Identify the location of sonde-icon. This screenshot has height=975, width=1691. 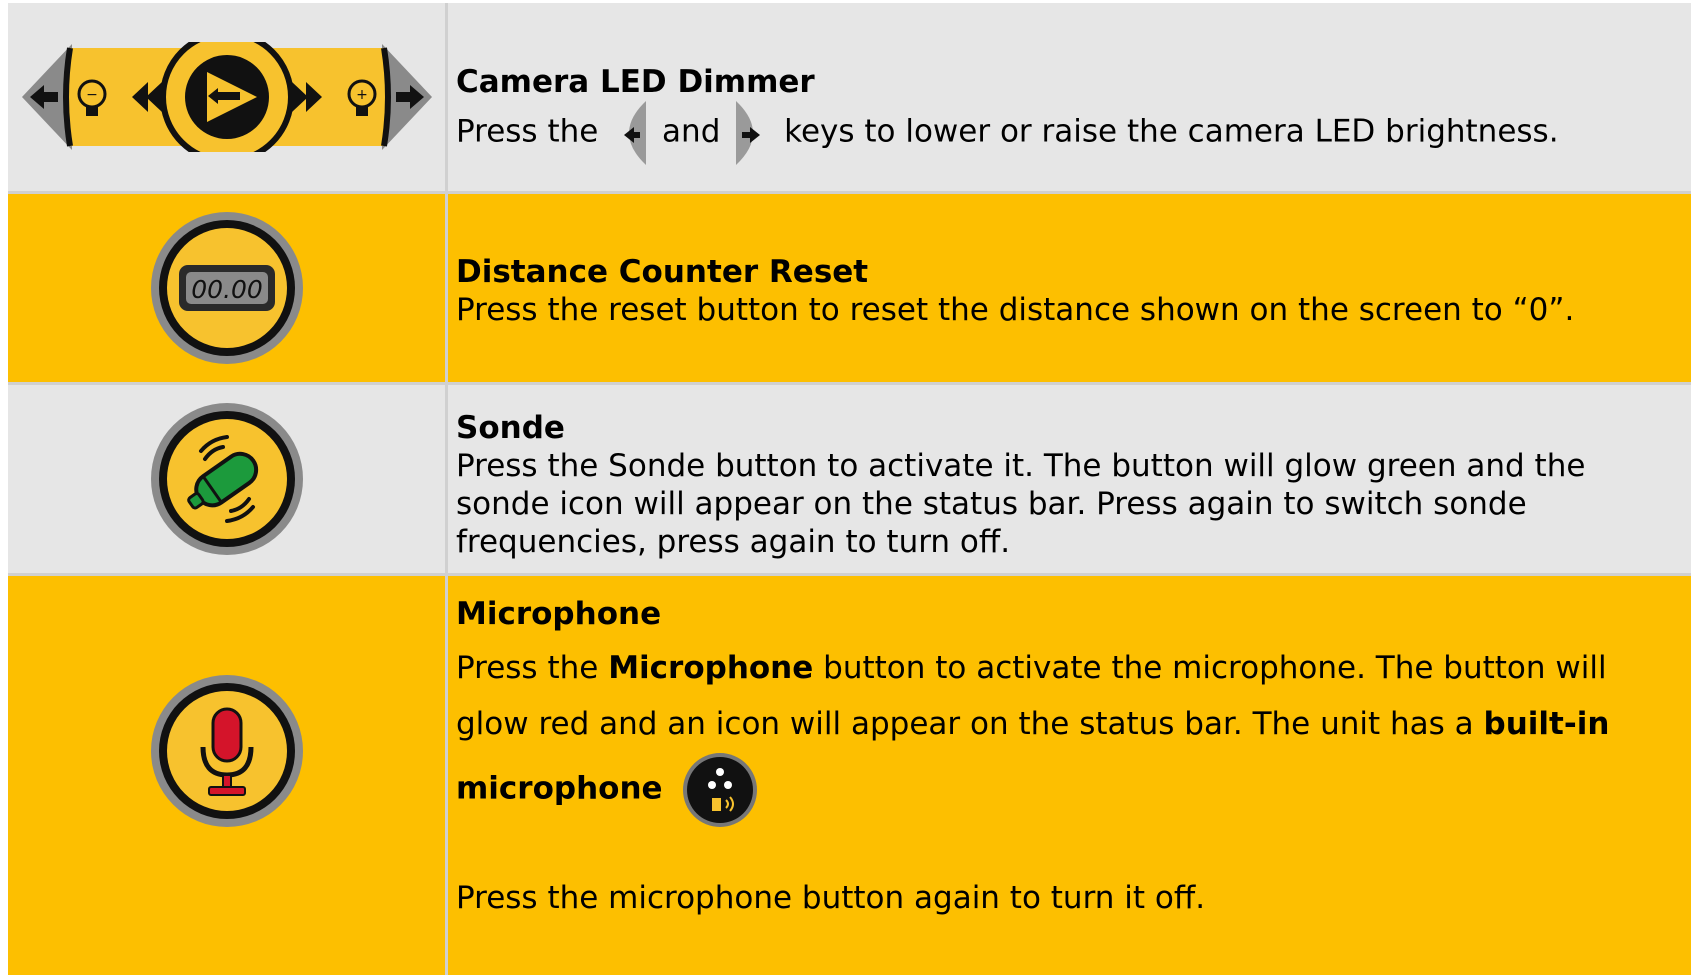
(226, 479).